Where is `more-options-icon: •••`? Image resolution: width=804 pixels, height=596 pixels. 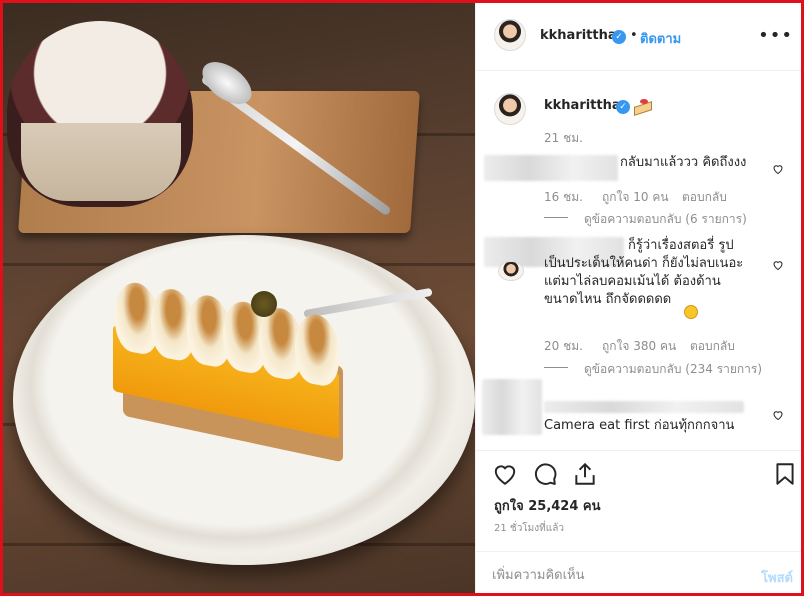 more-options-icon: ••• is located at coordinates (775, 35).